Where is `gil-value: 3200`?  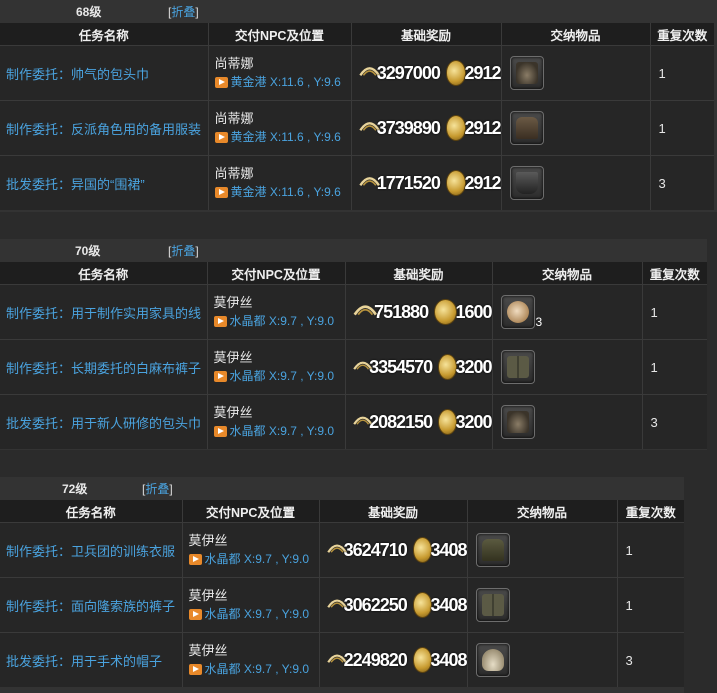 gil-value: 3200 is located at coordinates (473, 366).